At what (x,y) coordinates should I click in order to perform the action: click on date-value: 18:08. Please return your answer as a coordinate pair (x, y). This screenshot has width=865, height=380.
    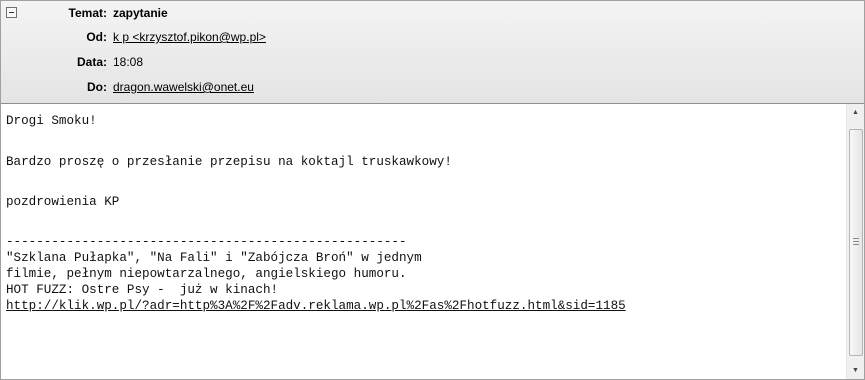
    Looking at the image, I should click on (128, 62).